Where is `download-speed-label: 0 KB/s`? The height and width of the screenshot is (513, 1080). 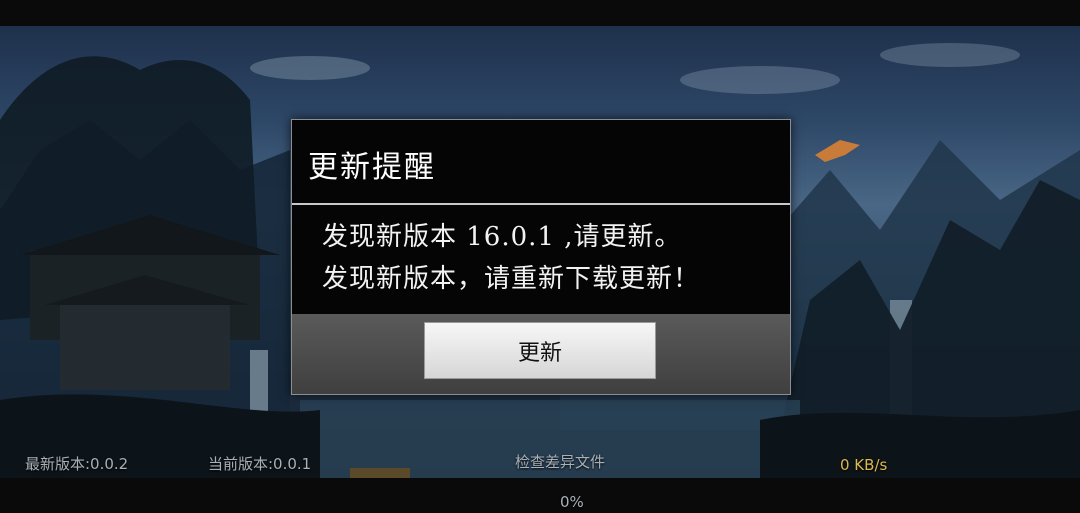 download-speed-label: 0 KB/s is located at coordinates (864, 465).